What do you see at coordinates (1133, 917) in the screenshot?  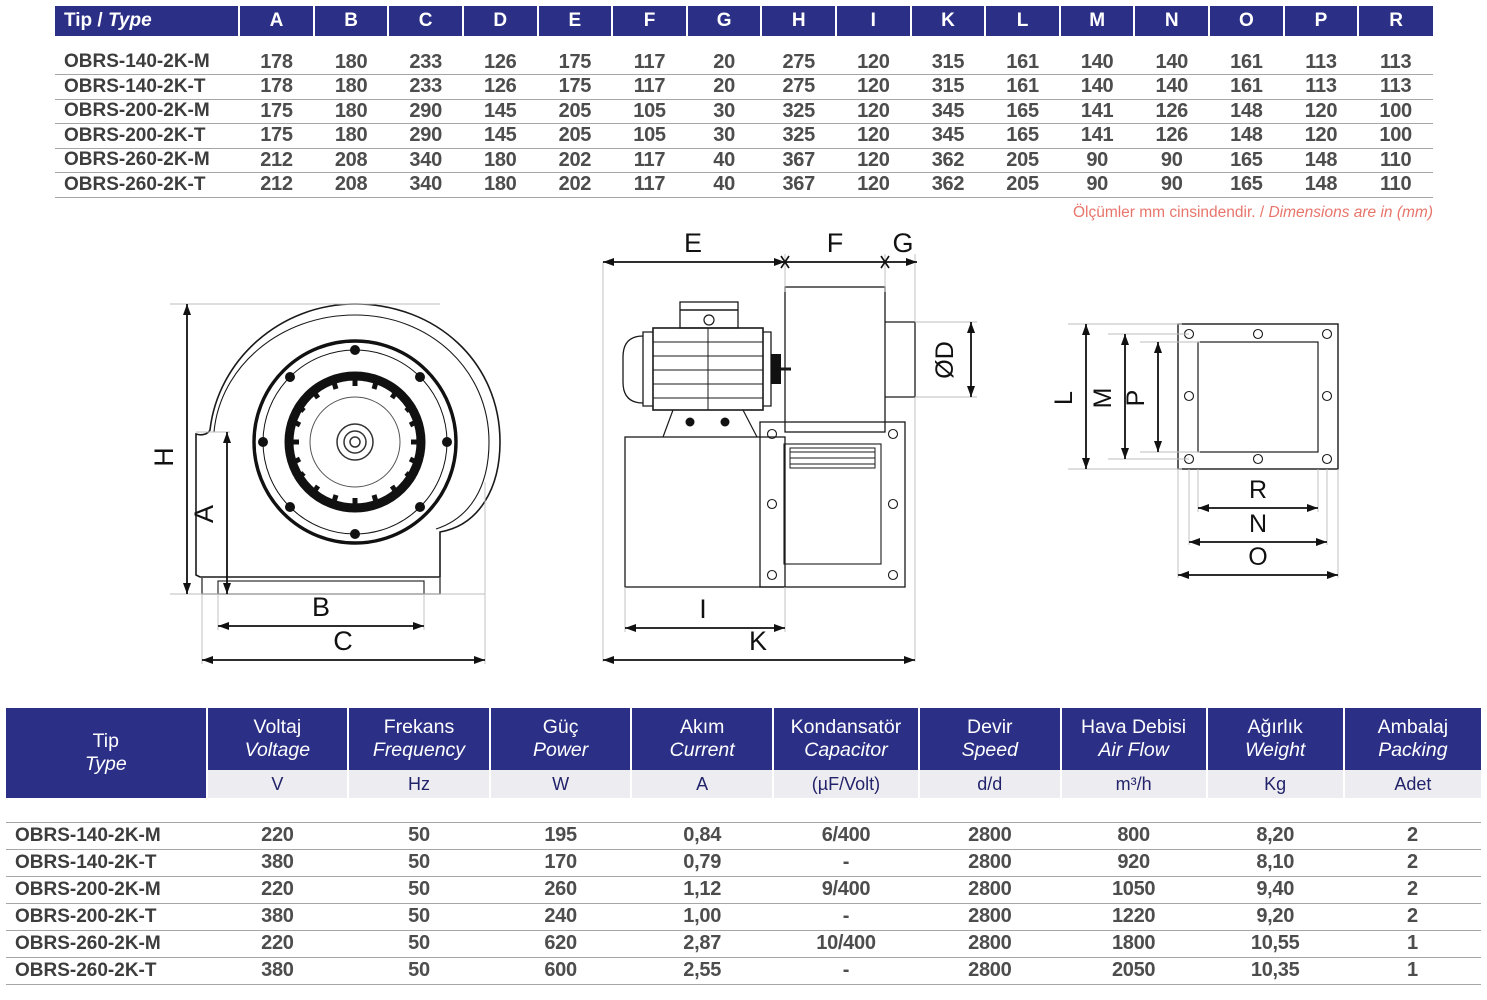 I see `spec-cell-air-flow: 1220` at bounding box center [1133, 917].